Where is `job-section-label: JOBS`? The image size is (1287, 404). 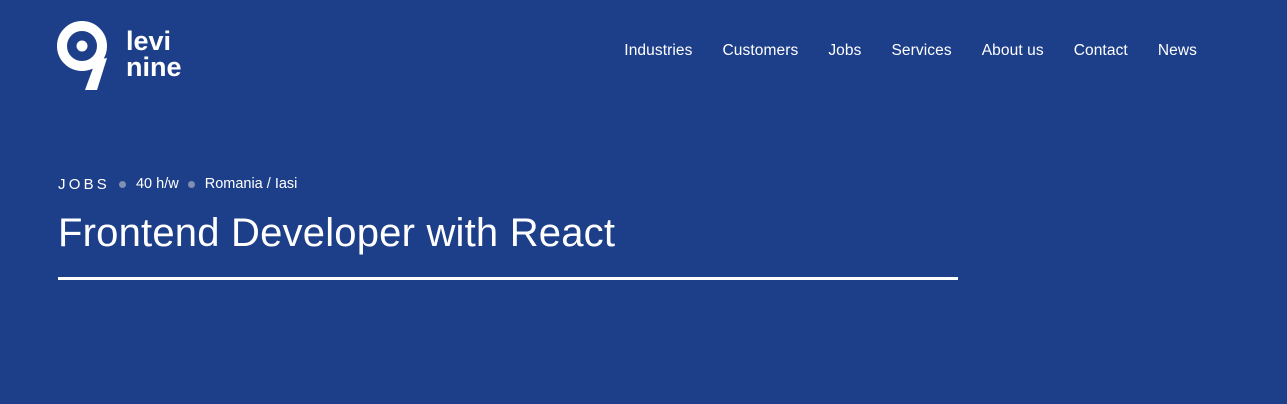 job-section-label: JOBS is located at coordinates (84, 184).